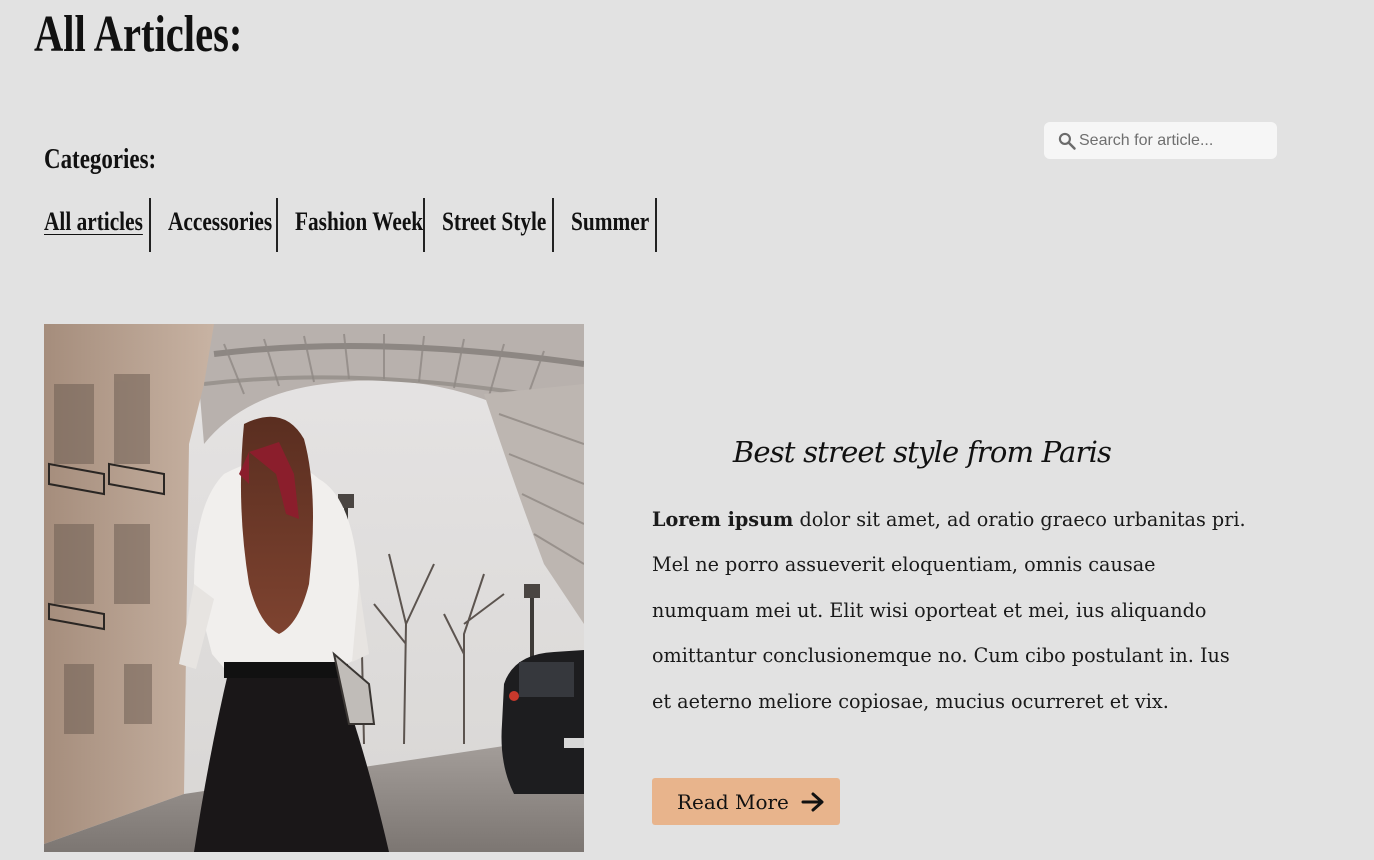  What do you see at coordinates (220, 221) in the screenshot?
I see `category-label: Accessories` at bounding box center [220, 221].